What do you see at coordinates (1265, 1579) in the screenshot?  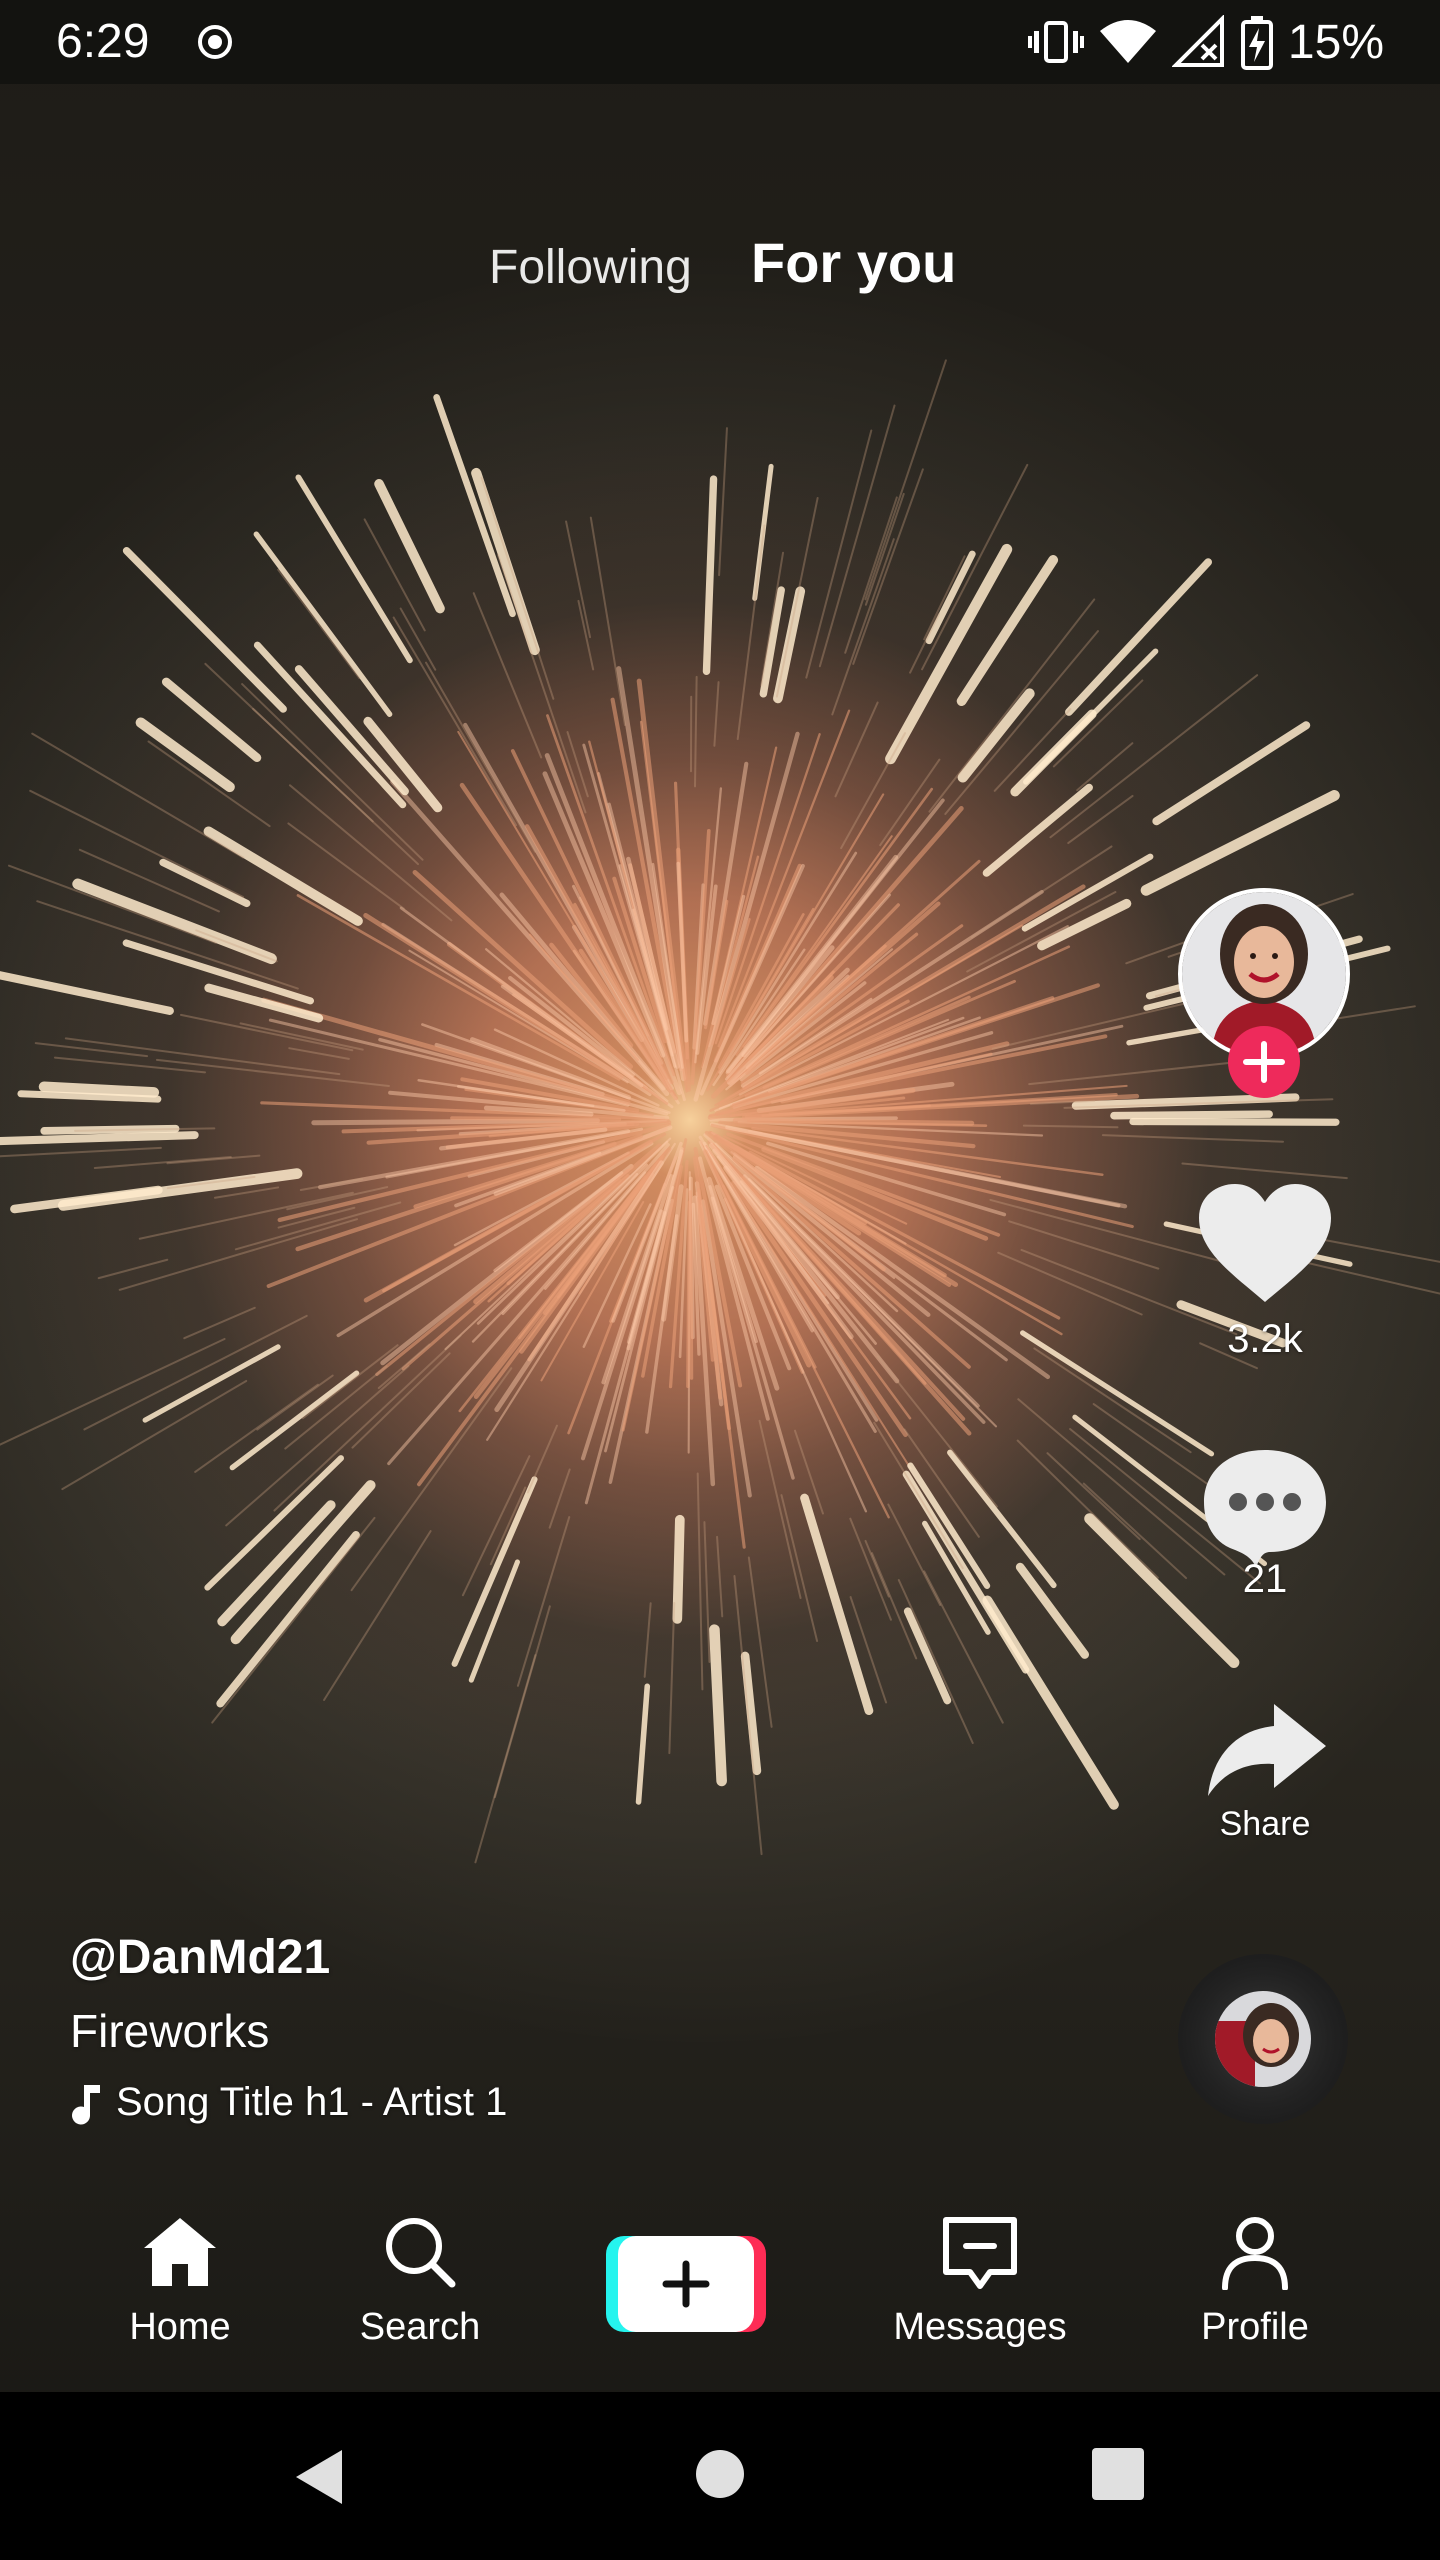 I see `comment-count: 21` at bounding box center [1265, 1579].